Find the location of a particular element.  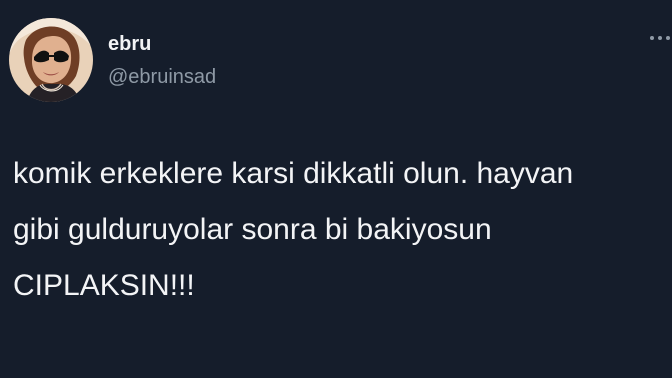

more-horizontal-icon is located at coordinates (660, 38).